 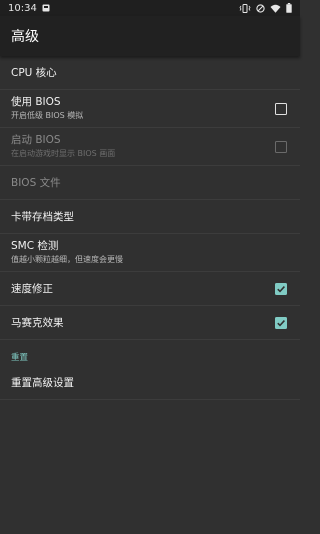 What do you see at coordinates (281, 146) in the screenshot?
I see `boot-bios-checkbox` at bounding box center [281, 146].